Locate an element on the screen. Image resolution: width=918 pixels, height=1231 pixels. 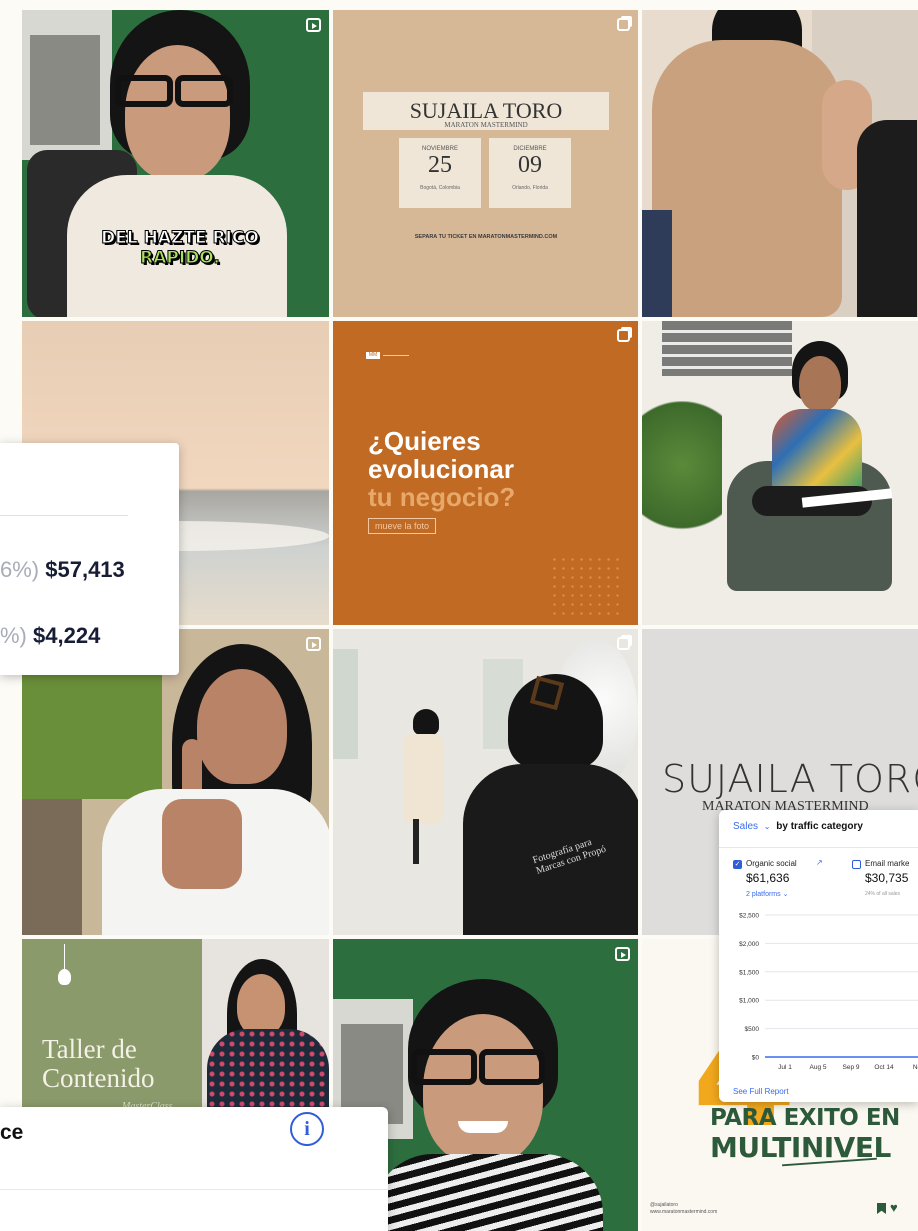
row-1-value: $57,413 is located at coordinates (85, 569).